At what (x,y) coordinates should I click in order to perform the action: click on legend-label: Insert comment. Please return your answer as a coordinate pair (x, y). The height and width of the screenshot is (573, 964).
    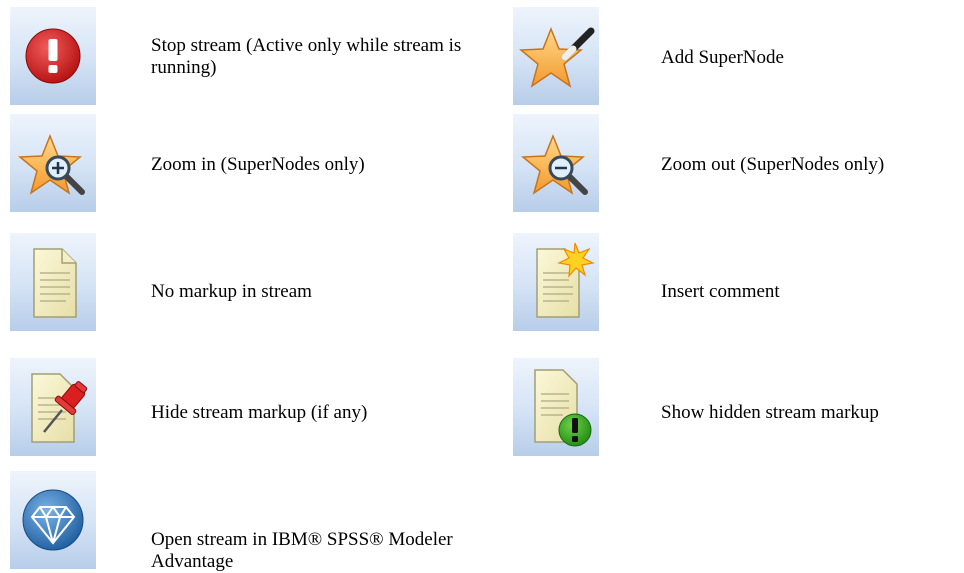
    Looking at the image, I should click on (720, 291).